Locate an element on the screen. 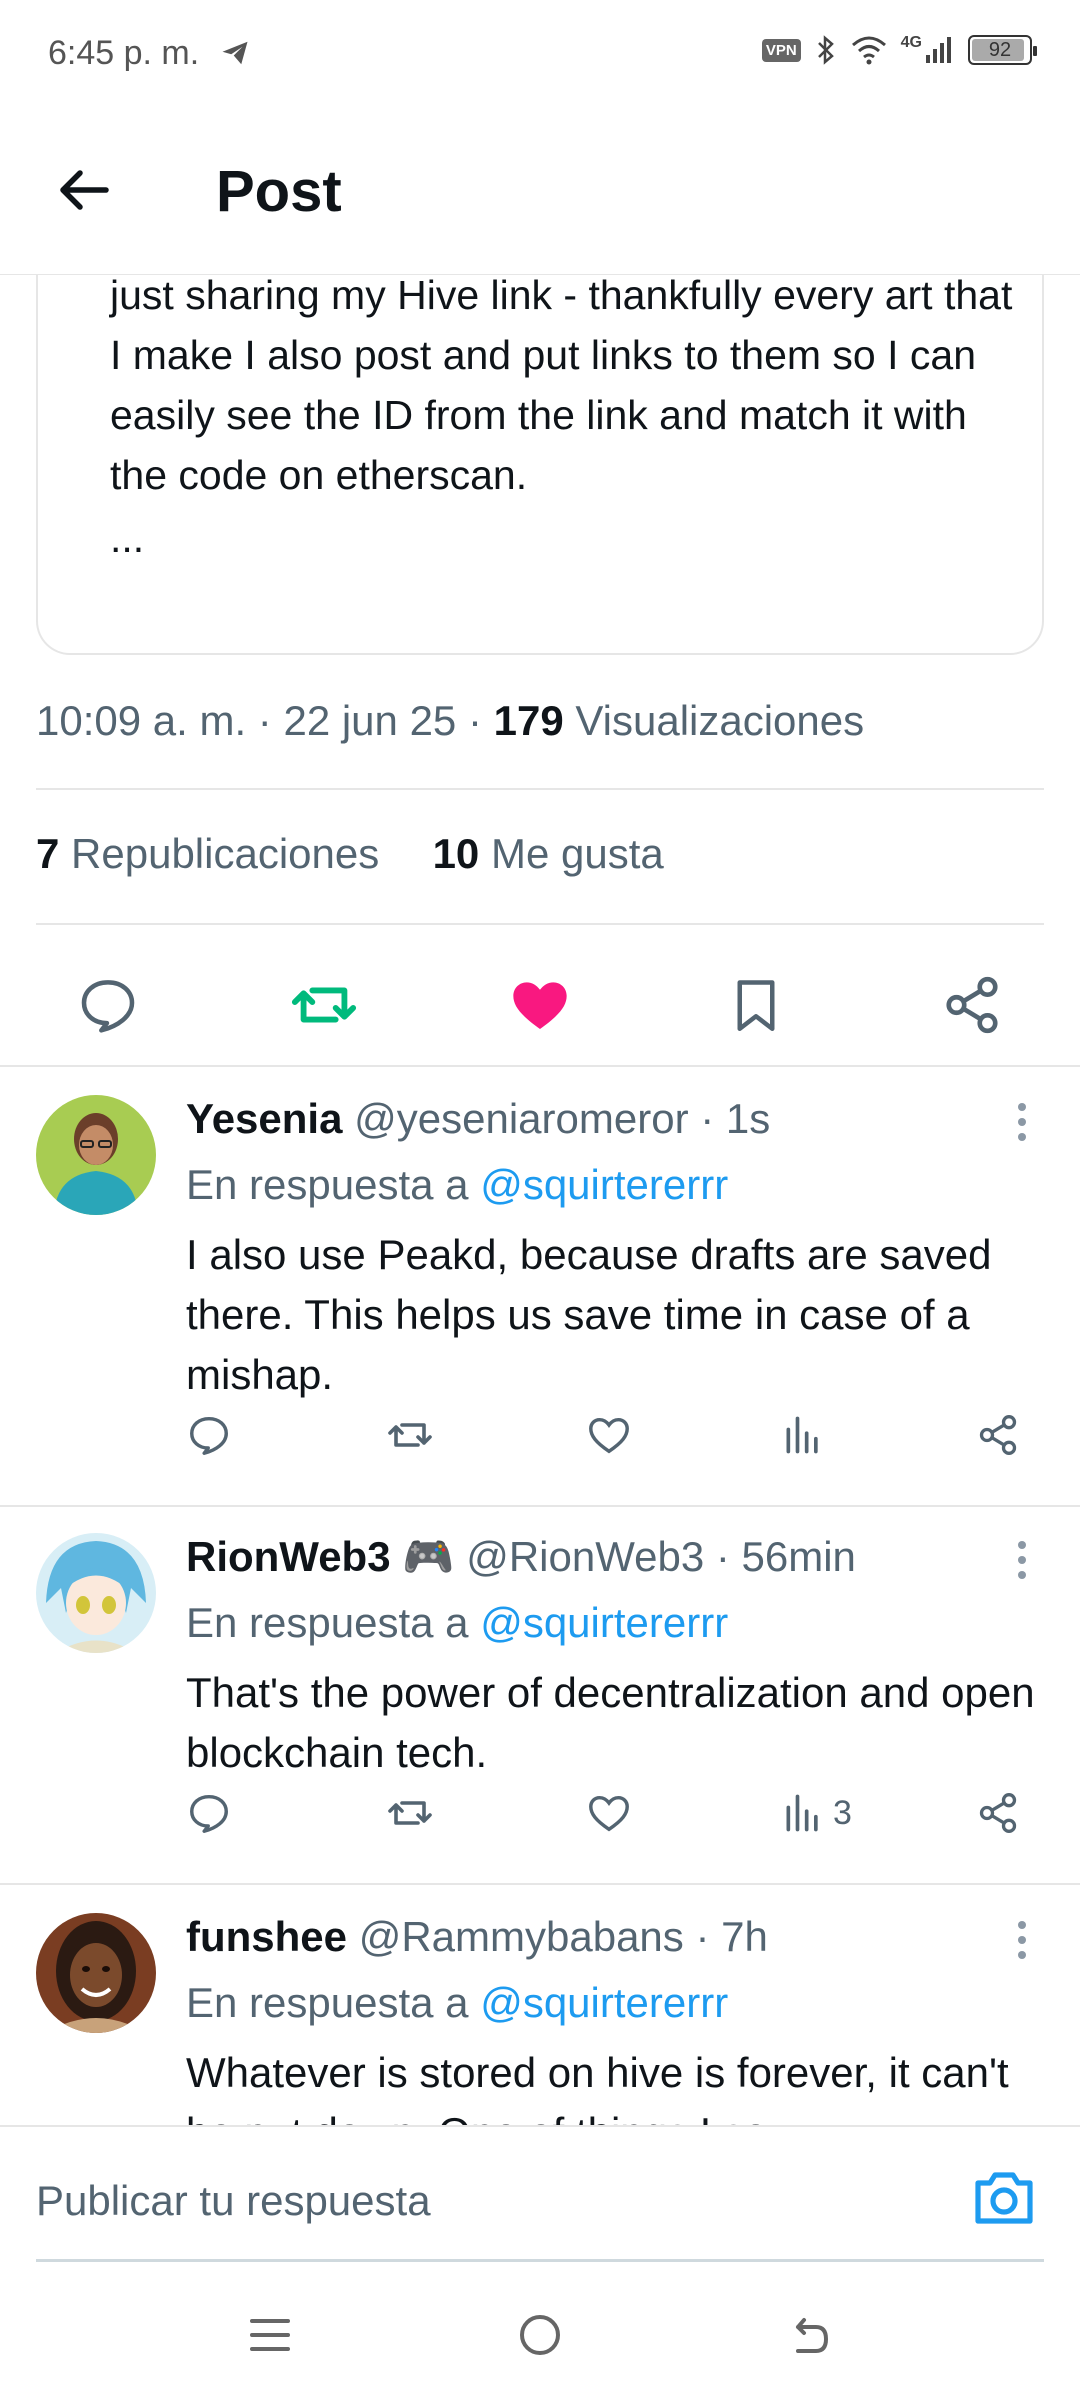 The height and width of the screenshot is (2400, 1080). reply-header: Yesenia @yeseniaromeror · 1s is located at coordinates (478, 1119).